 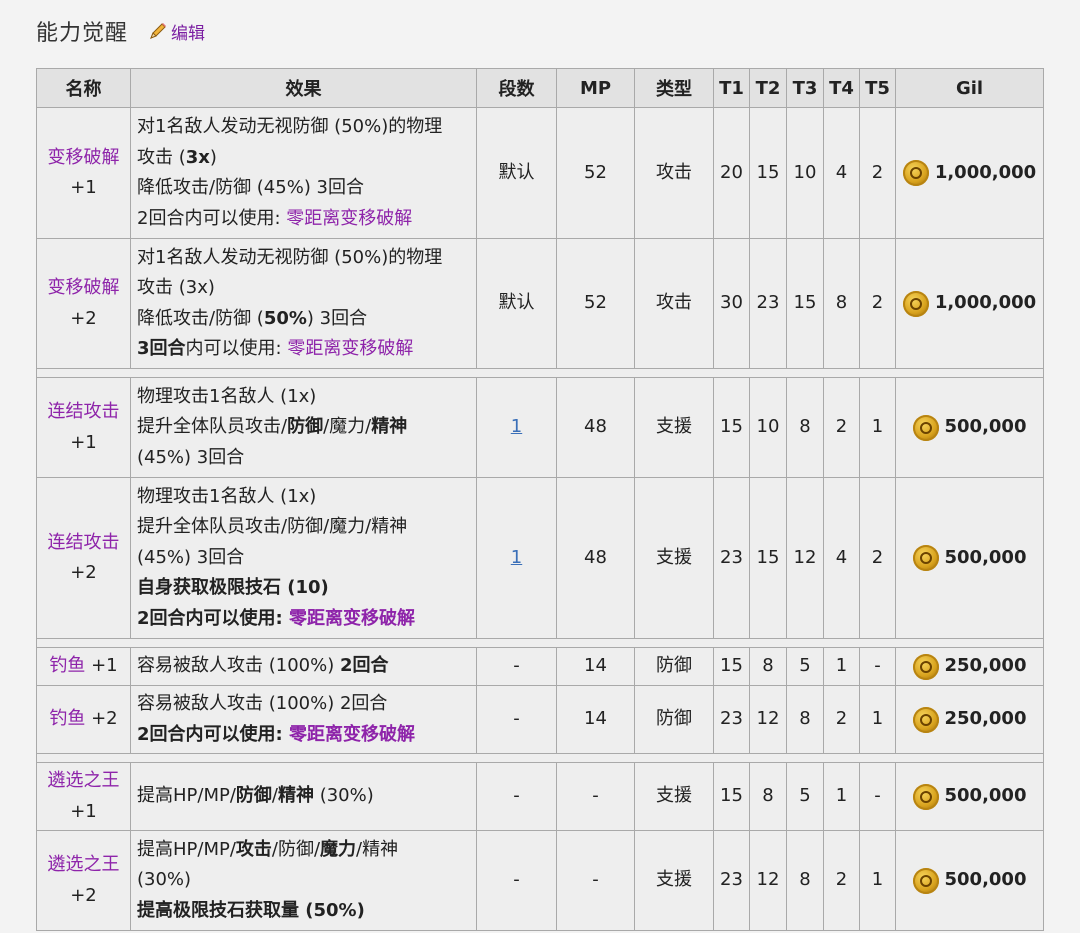 I want to click on effect-line: (45%) 3回合, so click(x=191, y=557).